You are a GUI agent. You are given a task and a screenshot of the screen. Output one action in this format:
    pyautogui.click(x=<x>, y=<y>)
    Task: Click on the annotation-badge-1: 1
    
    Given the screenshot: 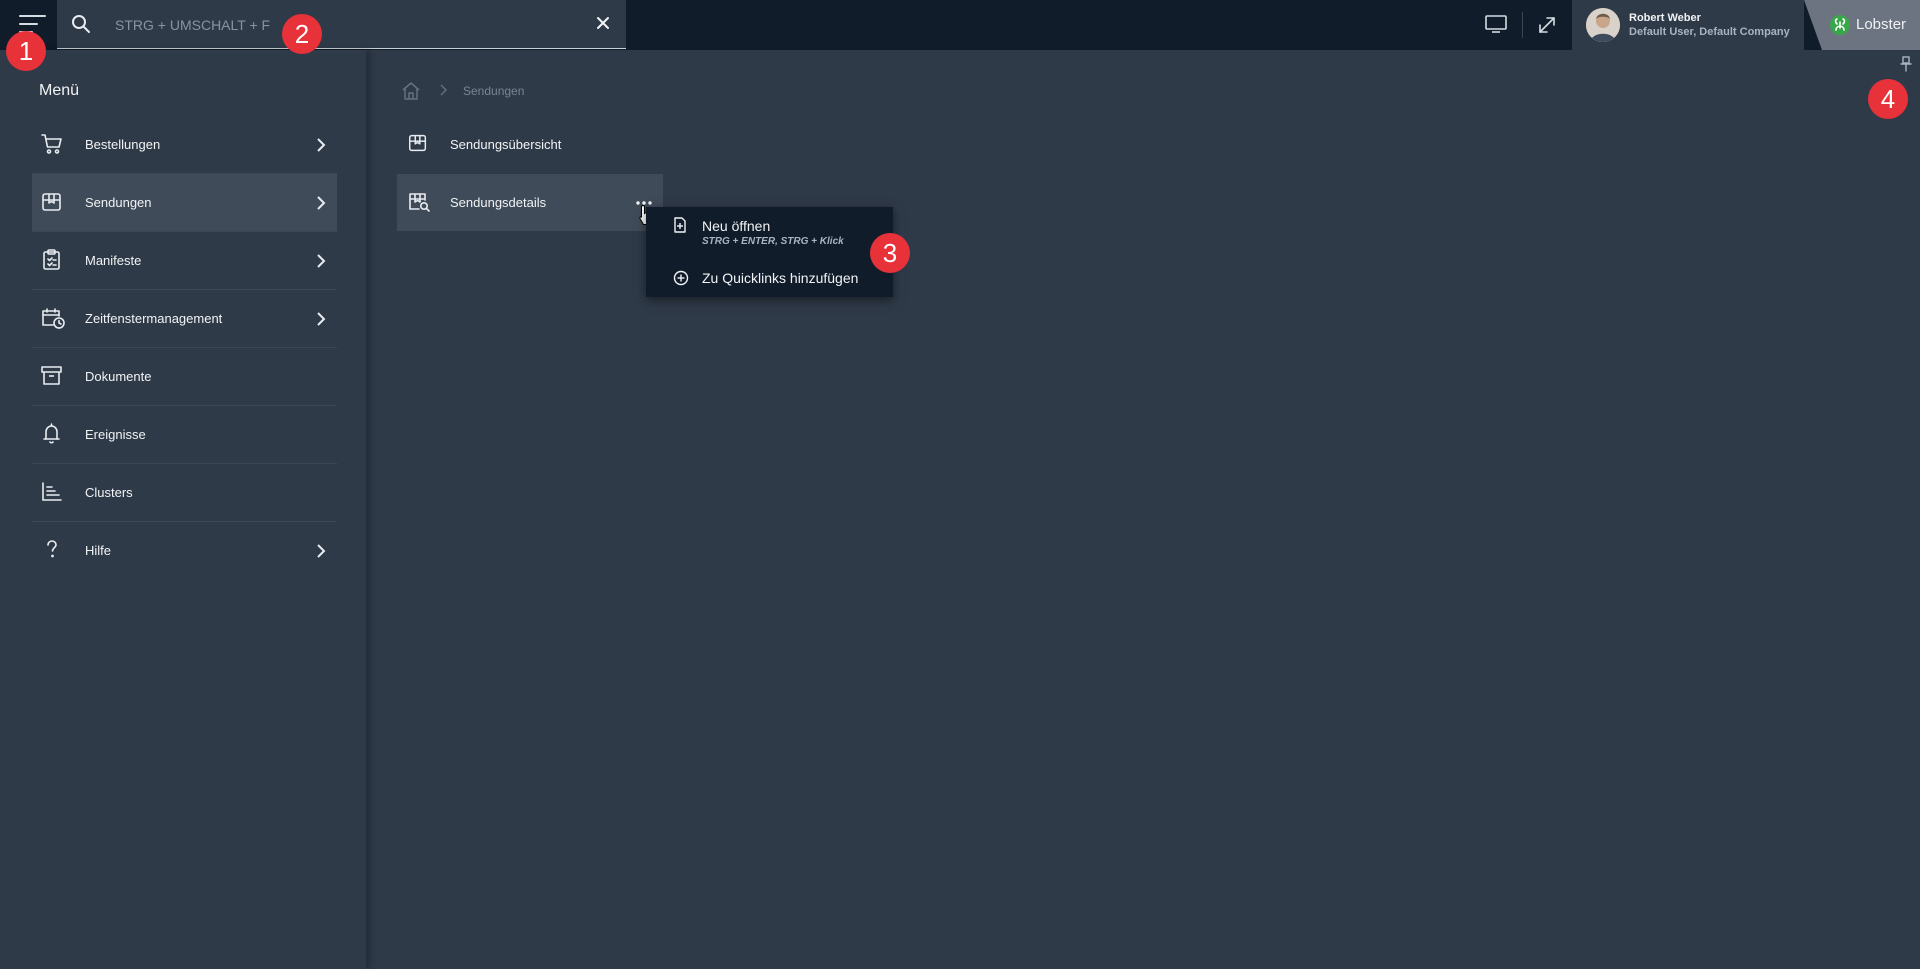 What is the action you would take?
    pyautogui.click(x=26, y=51)
    